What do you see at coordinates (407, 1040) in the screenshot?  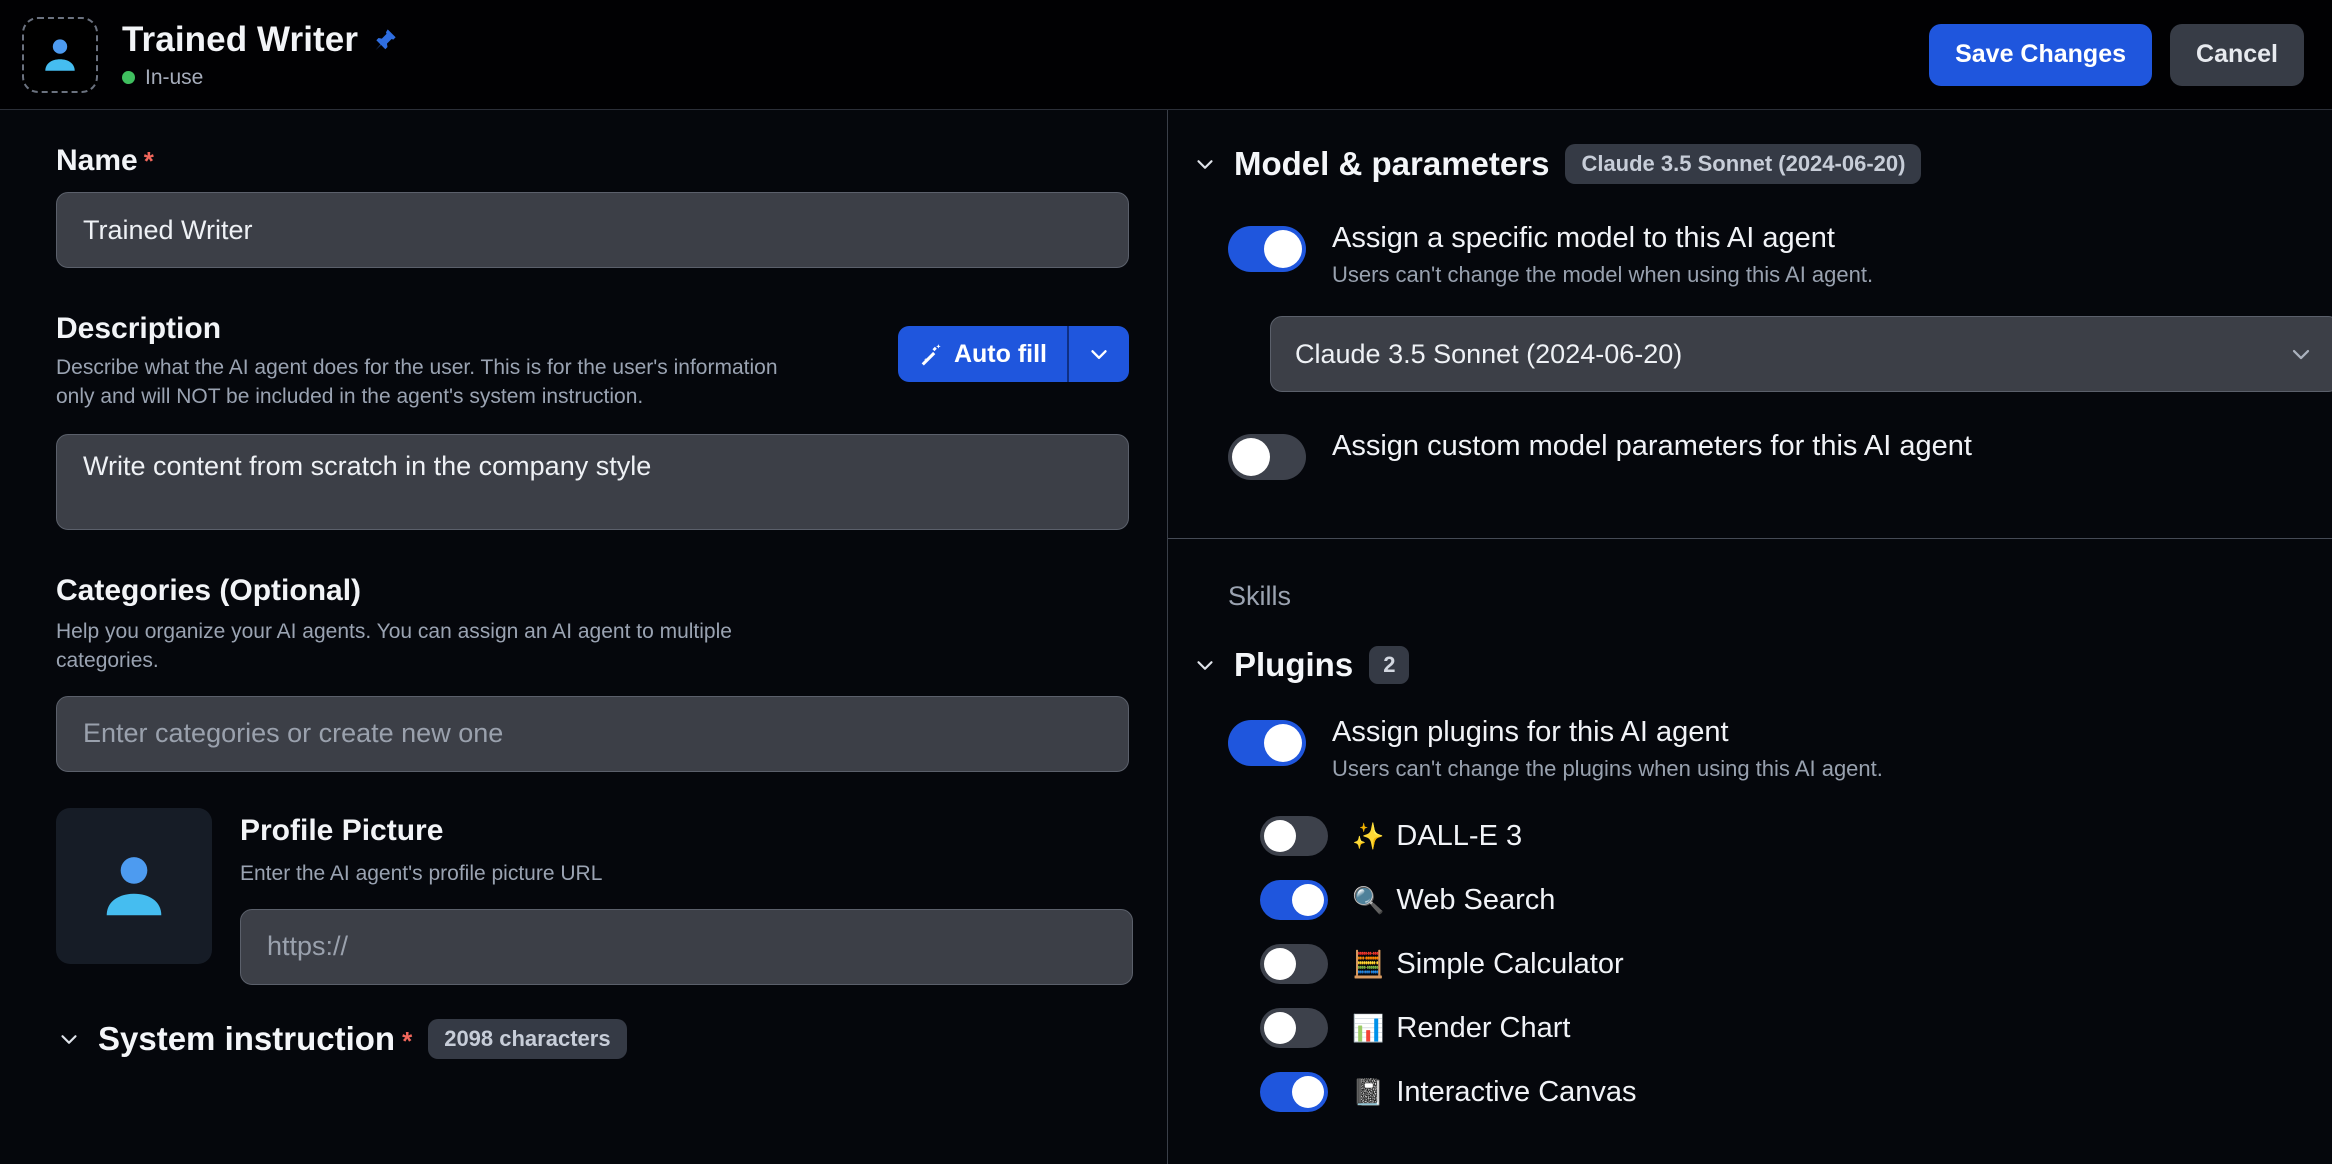 I see `system-instruction-required-marker: *` at bounding box center [407, 1040].